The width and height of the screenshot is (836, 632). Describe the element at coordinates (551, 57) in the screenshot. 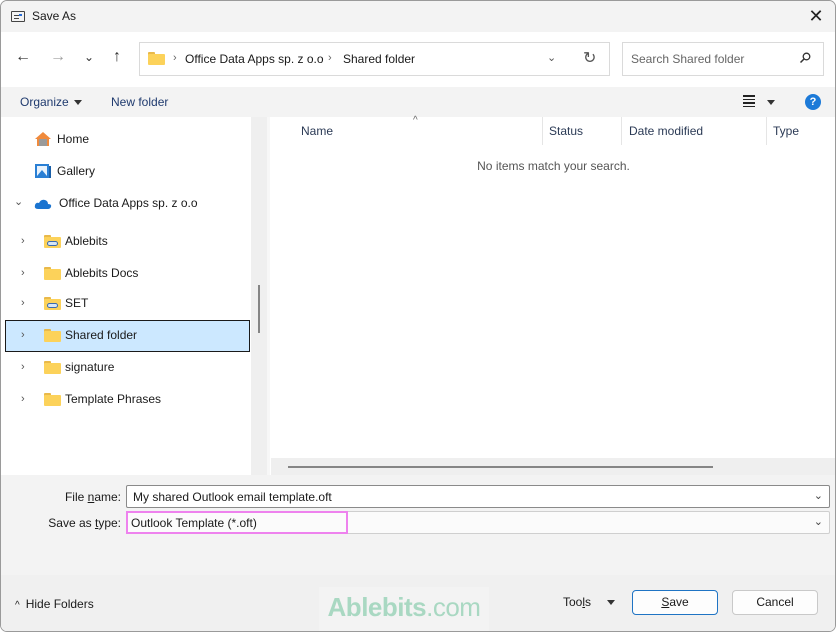

I see `address-dropdown-chevron-icon: ⌄` at that location.